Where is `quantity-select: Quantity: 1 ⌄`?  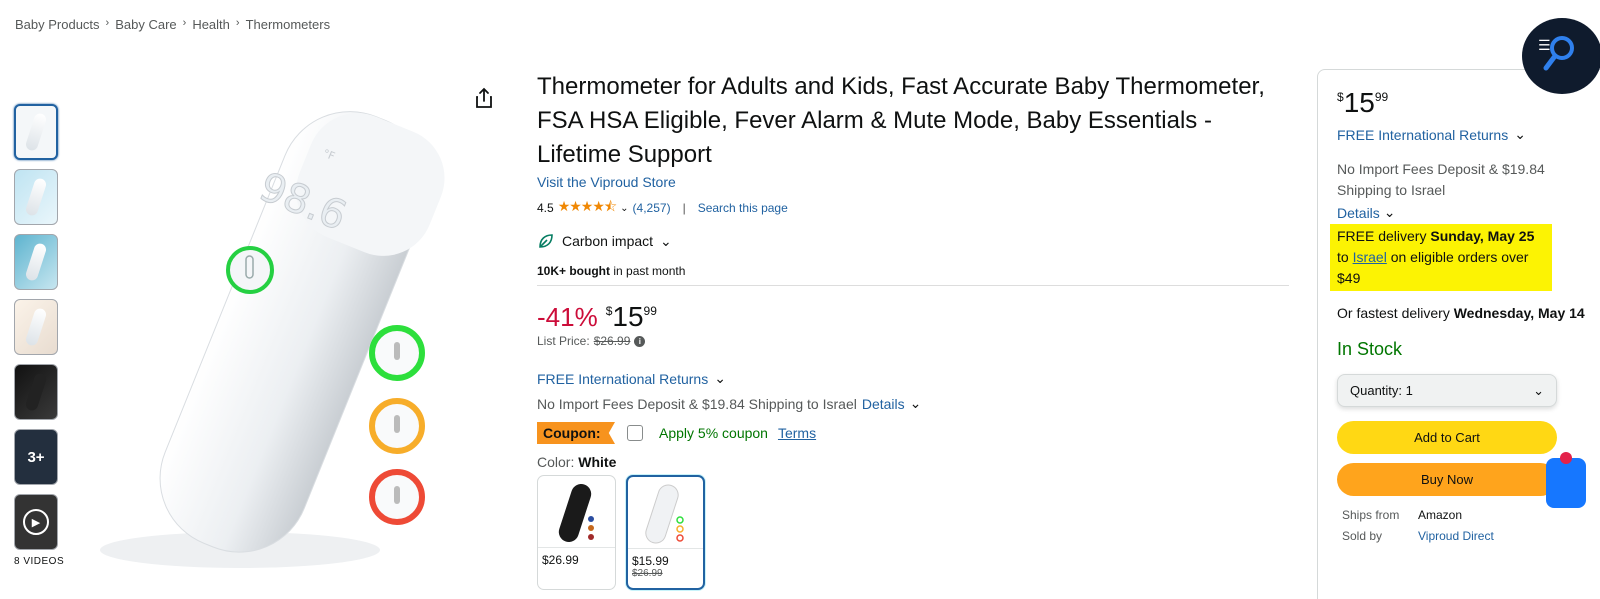 quantity-select: Quantity: 1 ⌄ is located at coordinates (1447, 390).